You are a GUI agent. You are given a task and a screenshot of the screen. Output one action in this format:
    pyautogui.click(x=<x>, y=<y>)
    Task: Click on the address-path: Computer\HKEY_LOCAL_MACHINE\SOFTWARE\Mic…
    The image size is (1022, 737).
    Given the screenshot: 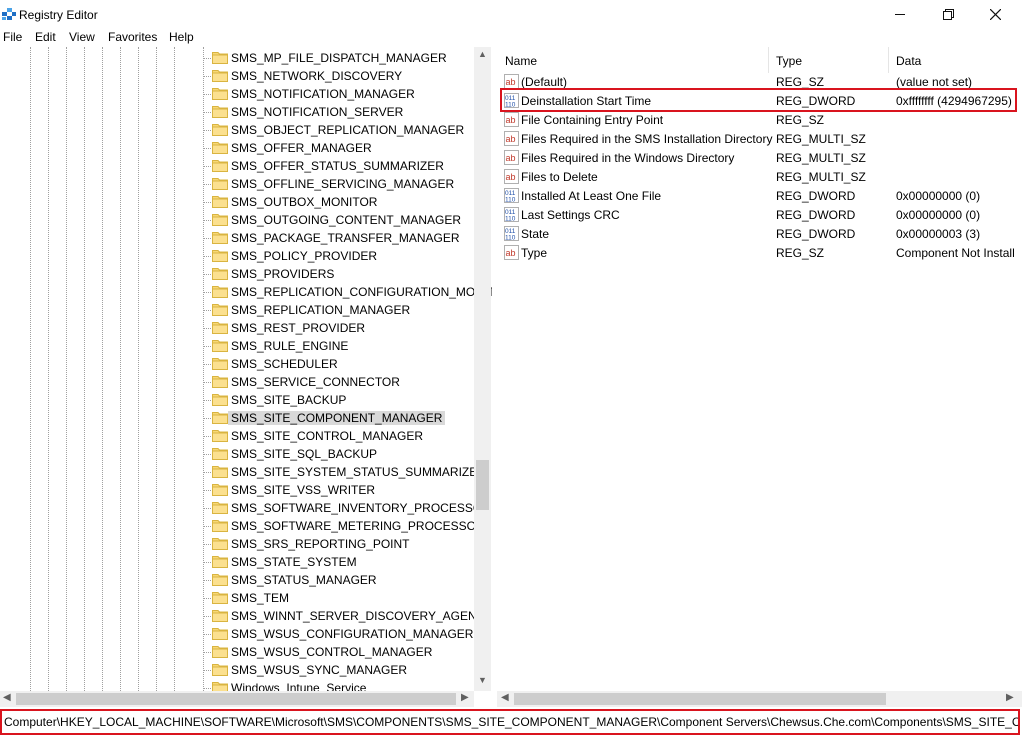 What is the action you would take?
    pyautogui.click(x=511, y=722)
    